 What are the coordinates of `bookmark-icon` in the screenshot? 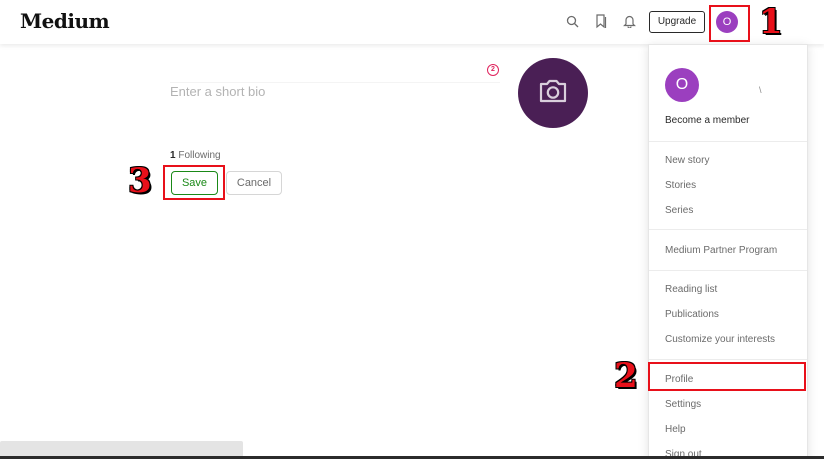 It's located at (601, 21).